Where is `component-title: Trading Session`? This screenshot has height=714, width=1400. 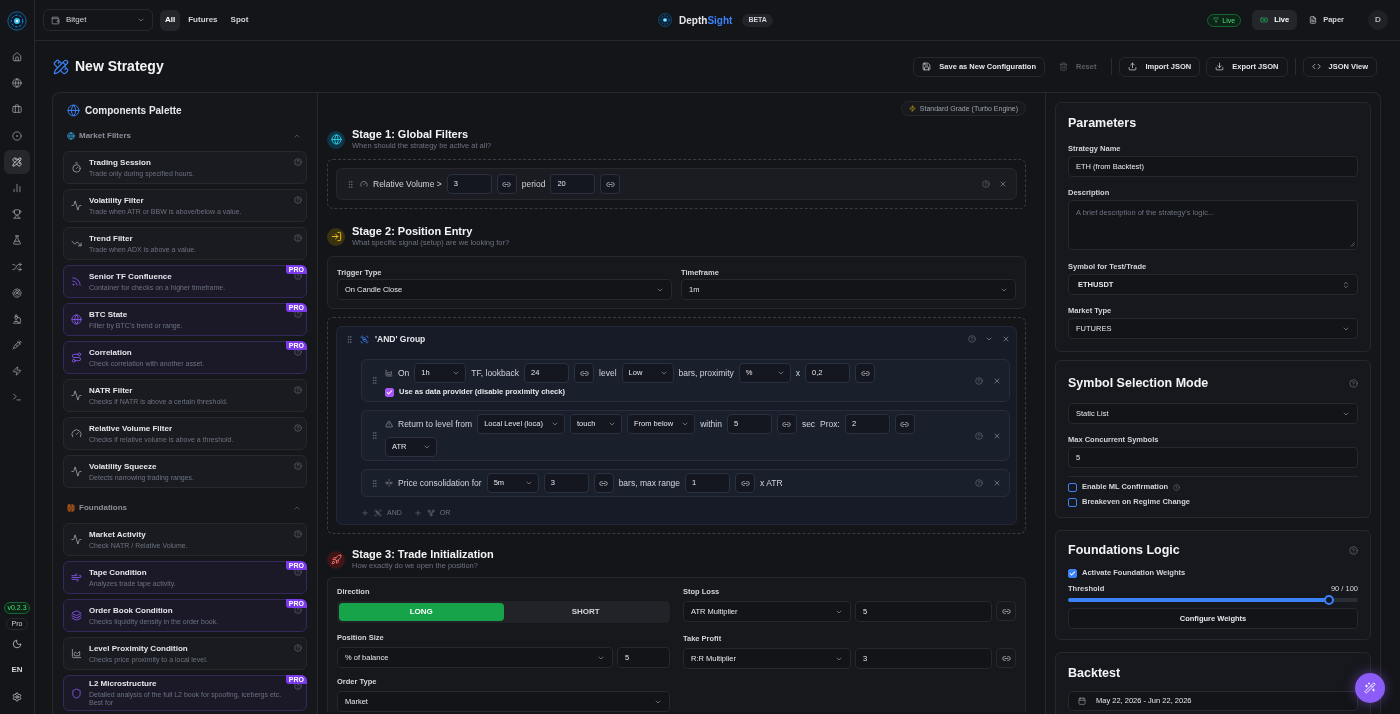
component-title: Trading Session is located at coordinates (120, 162).